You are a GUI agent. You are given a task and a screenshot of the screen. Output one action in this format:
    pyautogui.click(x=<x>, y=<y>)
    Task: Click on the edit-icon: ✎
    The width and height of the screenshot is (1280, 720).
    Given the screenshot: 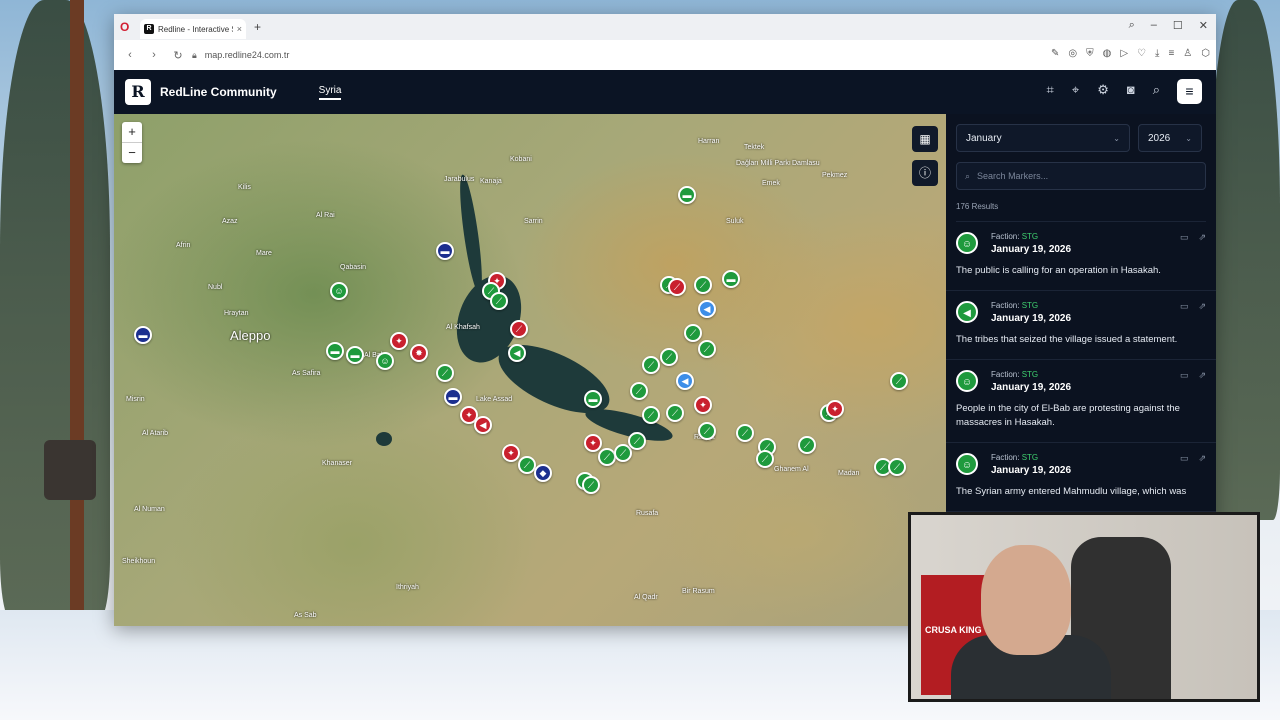 What is the action you would take?
    pyautogui.click(x=1055, y=53)
    